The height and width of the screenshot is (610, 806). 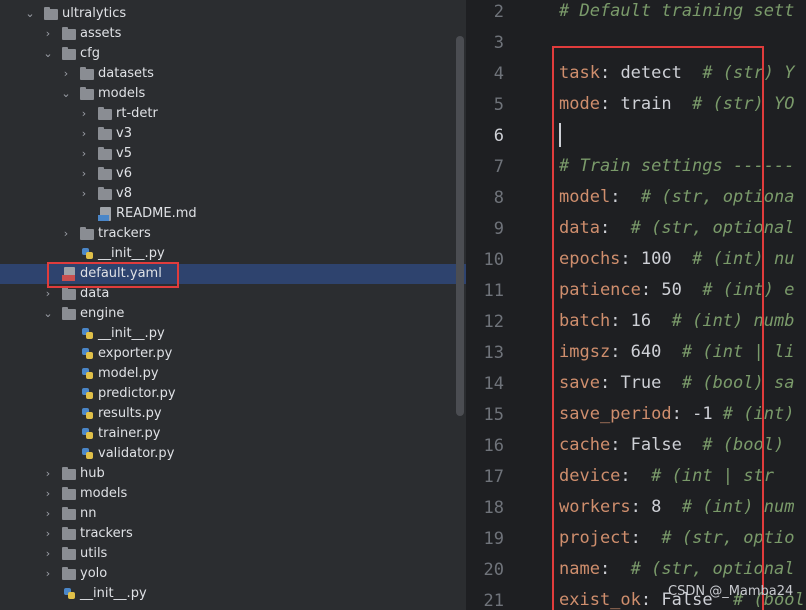 What do you see at coordinates (94, 553) in the screenshot?
I see `tree-item-label: utils` at bounding box center [94, 553].